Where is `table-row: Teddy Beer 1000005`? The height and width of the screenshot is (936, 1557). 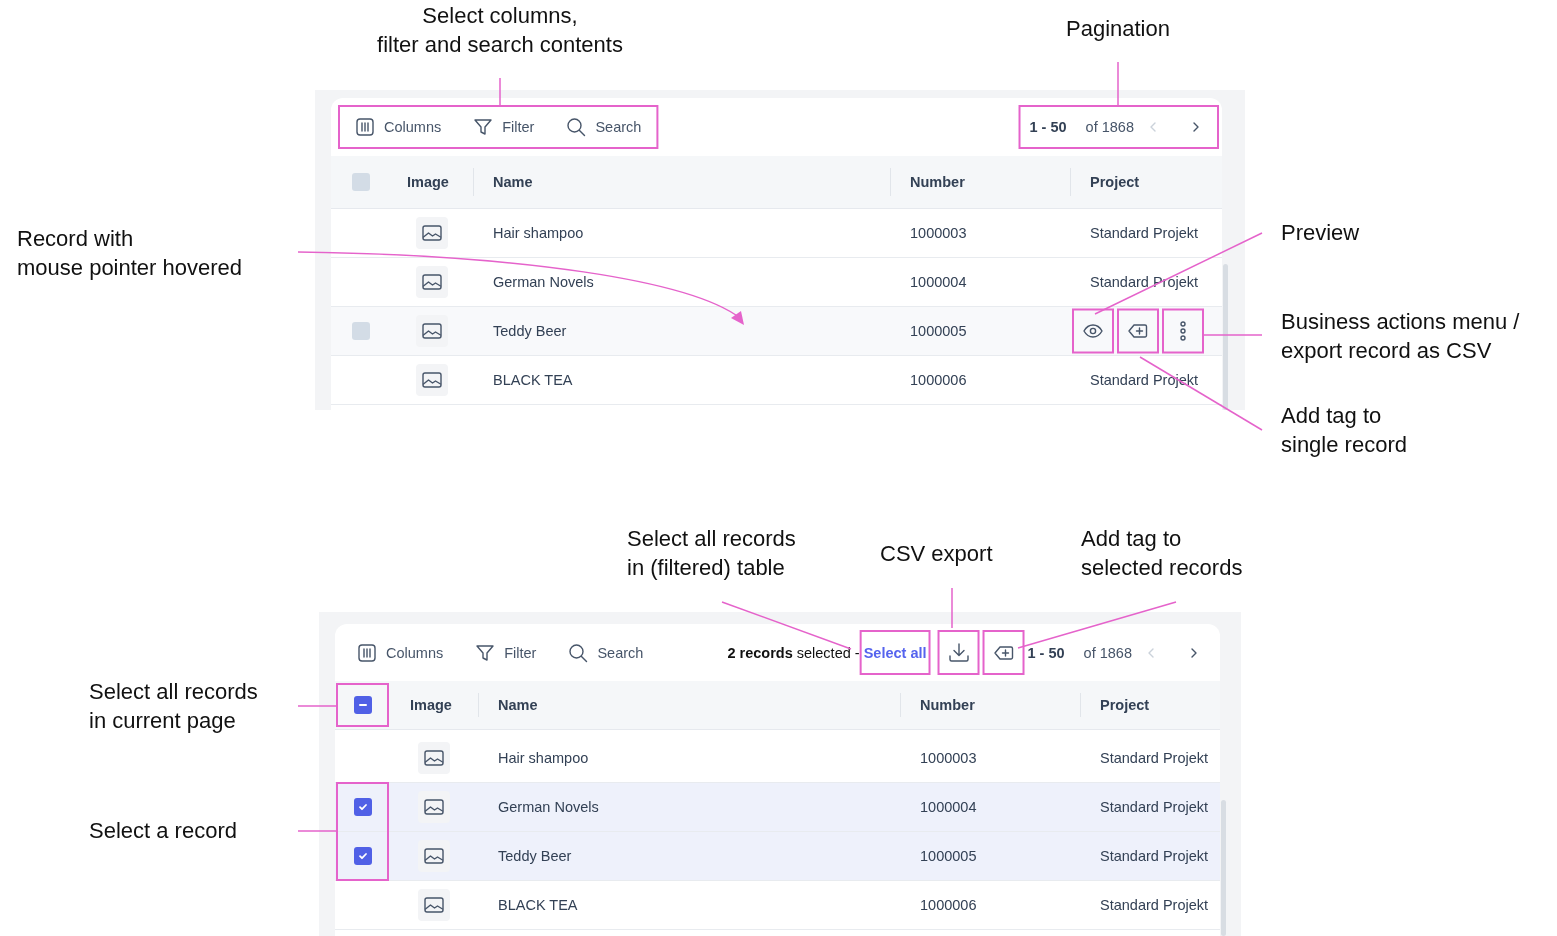
table-row: Teddy Beer 1000005 is located at coordinates (776, 331).